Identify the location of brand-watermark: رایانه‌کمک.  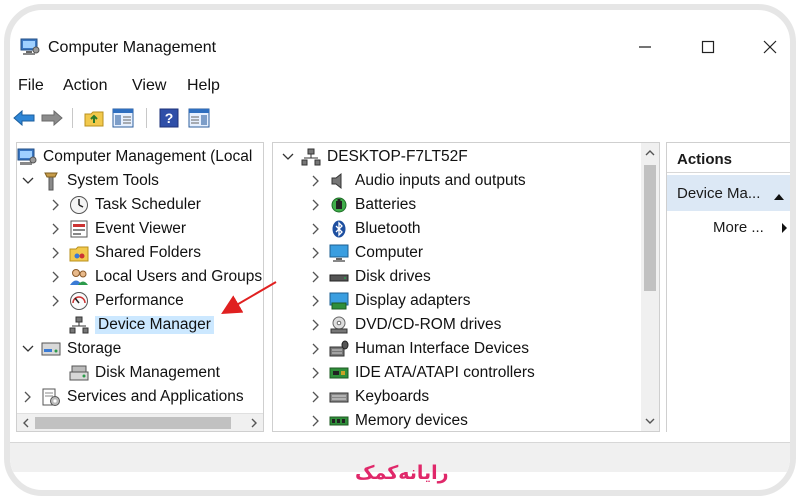
(402, 473).